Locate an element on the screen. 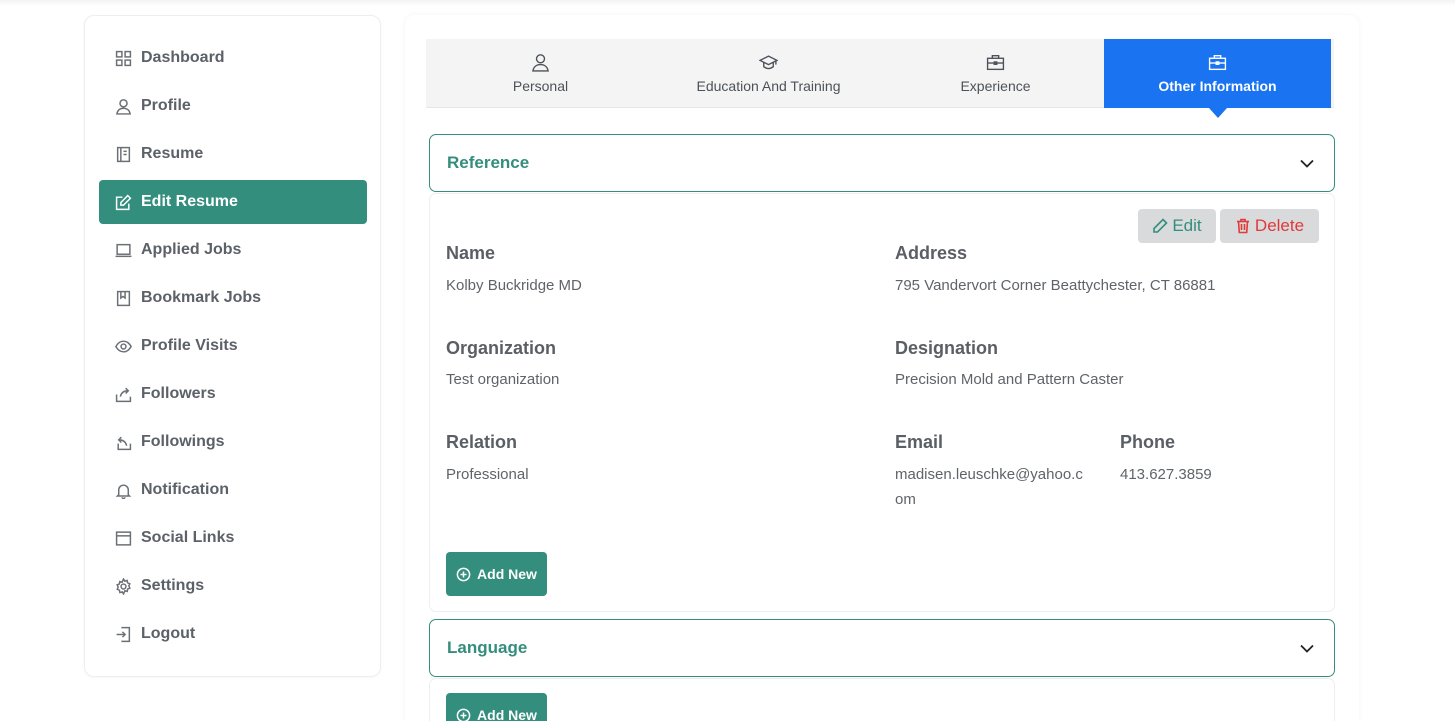 The width and height of the screenshot is (1455, 721). relation-label: Relation is located at coordinates (482, 442).